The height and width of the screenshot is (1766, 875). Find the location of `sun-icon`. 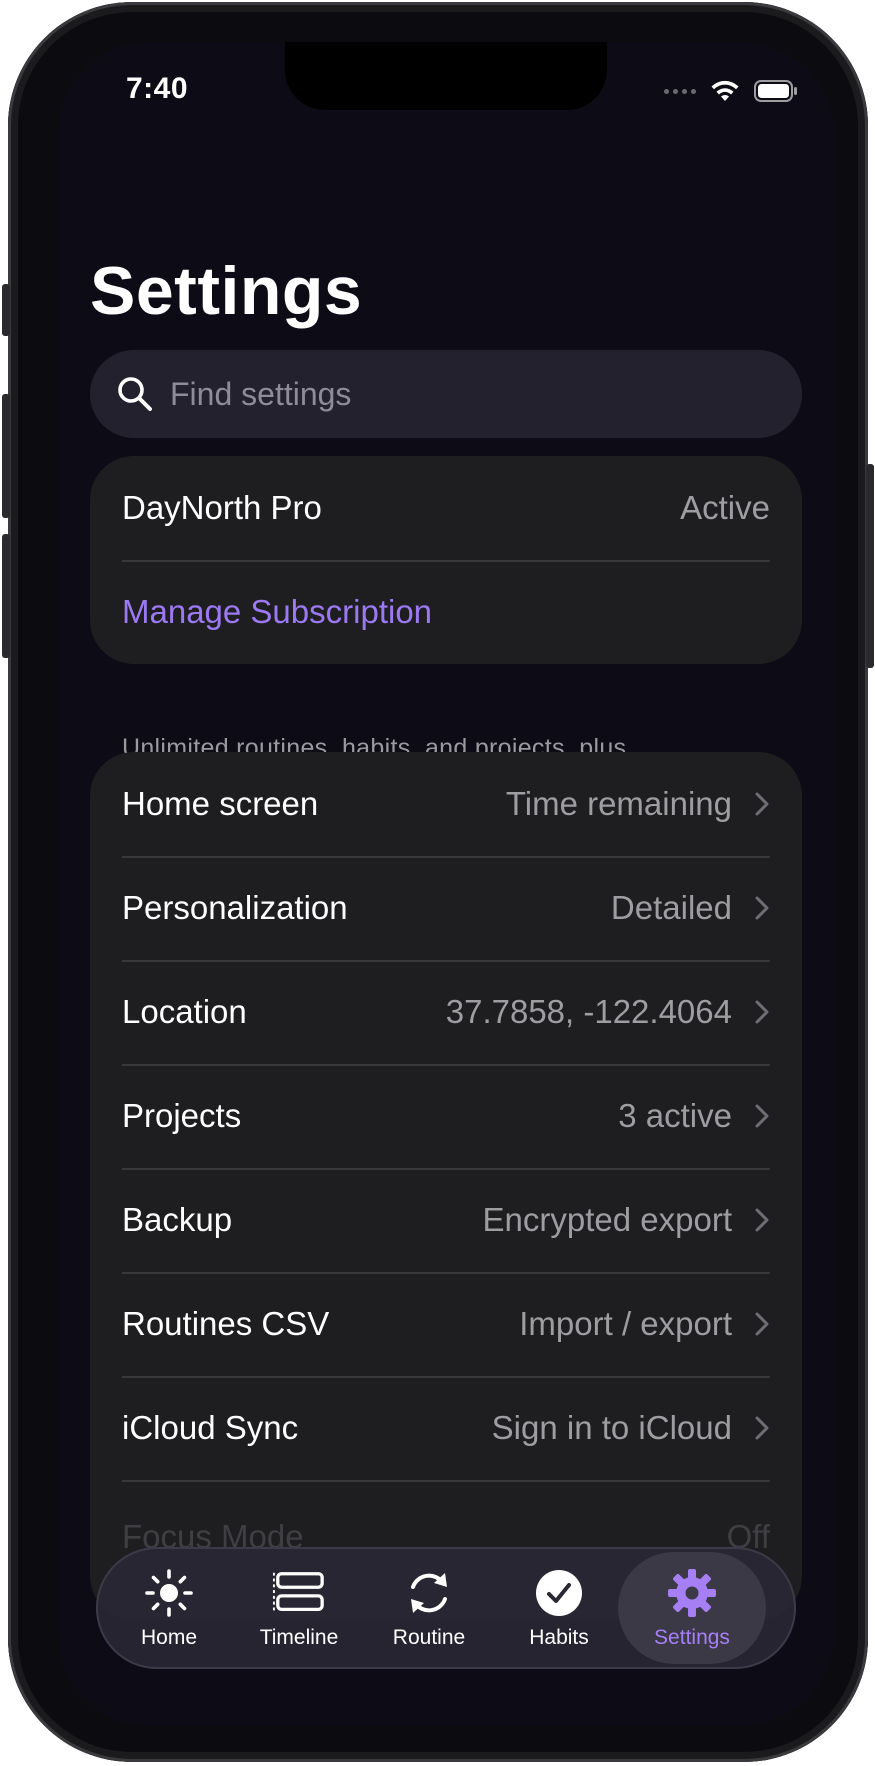

sun-icon is located at coordinates (169, 1593).